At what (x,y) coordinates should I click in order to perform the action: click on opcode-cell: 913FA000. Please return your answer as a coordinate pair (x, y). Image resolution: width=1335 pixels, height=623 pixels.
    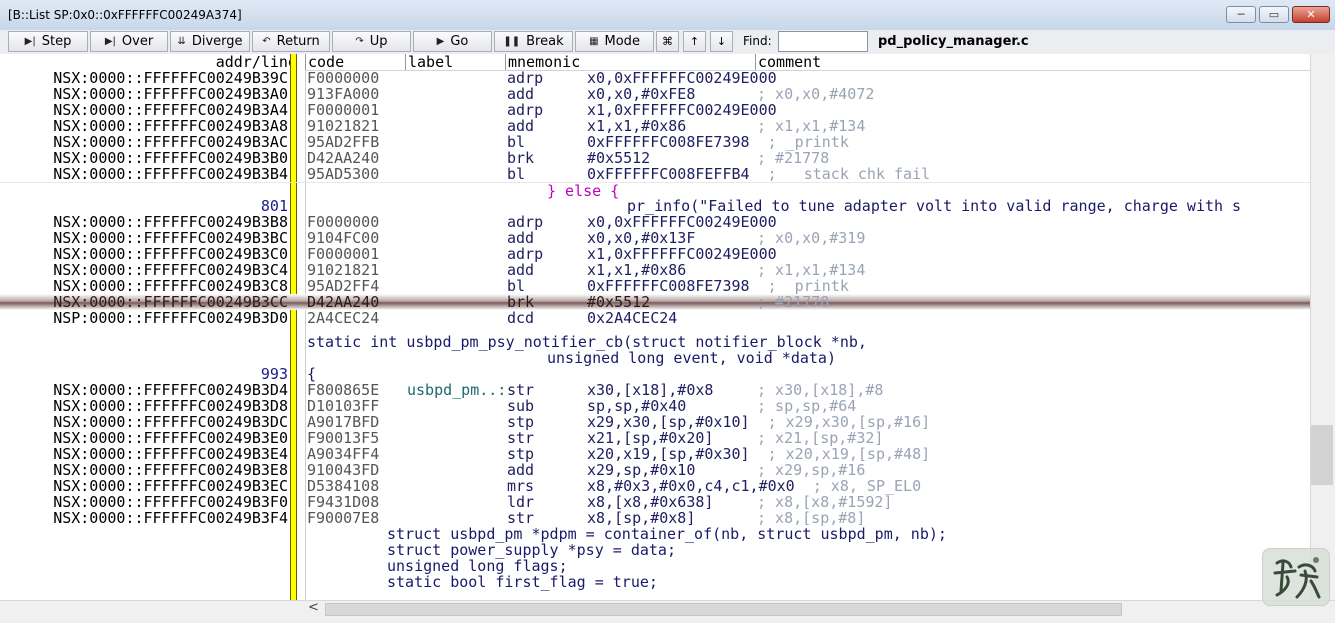
    Looking at the image, I should click on (343, 94).